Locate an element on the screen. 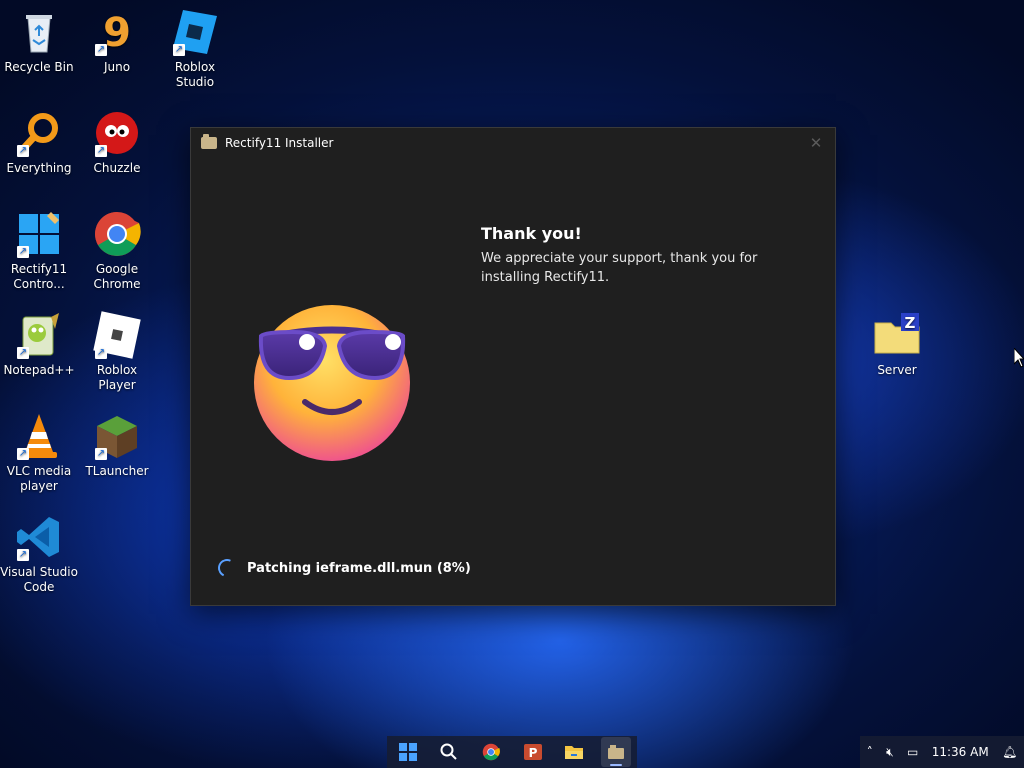 Image resolution: width=1024 pixels, height=768 pixels. desktop-icon-roblox-studio: ↗ Roblox Studio is located at coordinates (195, 49).